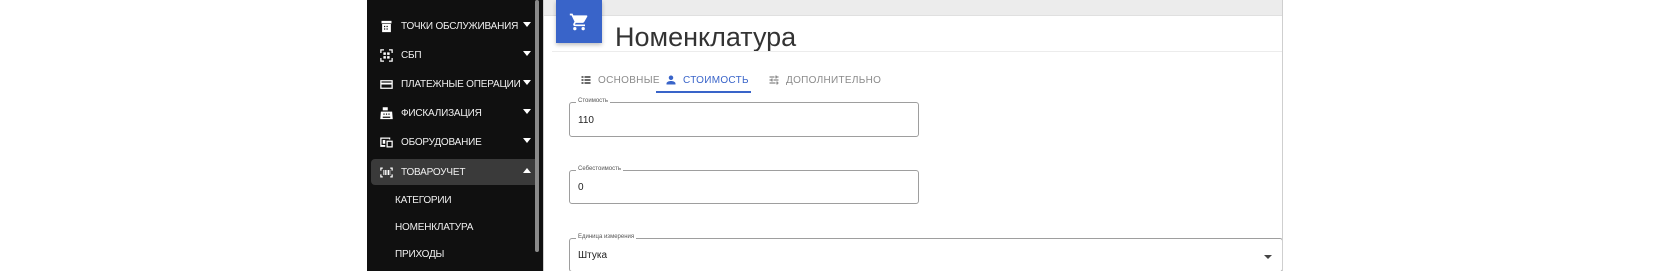  I want to click on sidebar-scrollbar, so click(537, 126).